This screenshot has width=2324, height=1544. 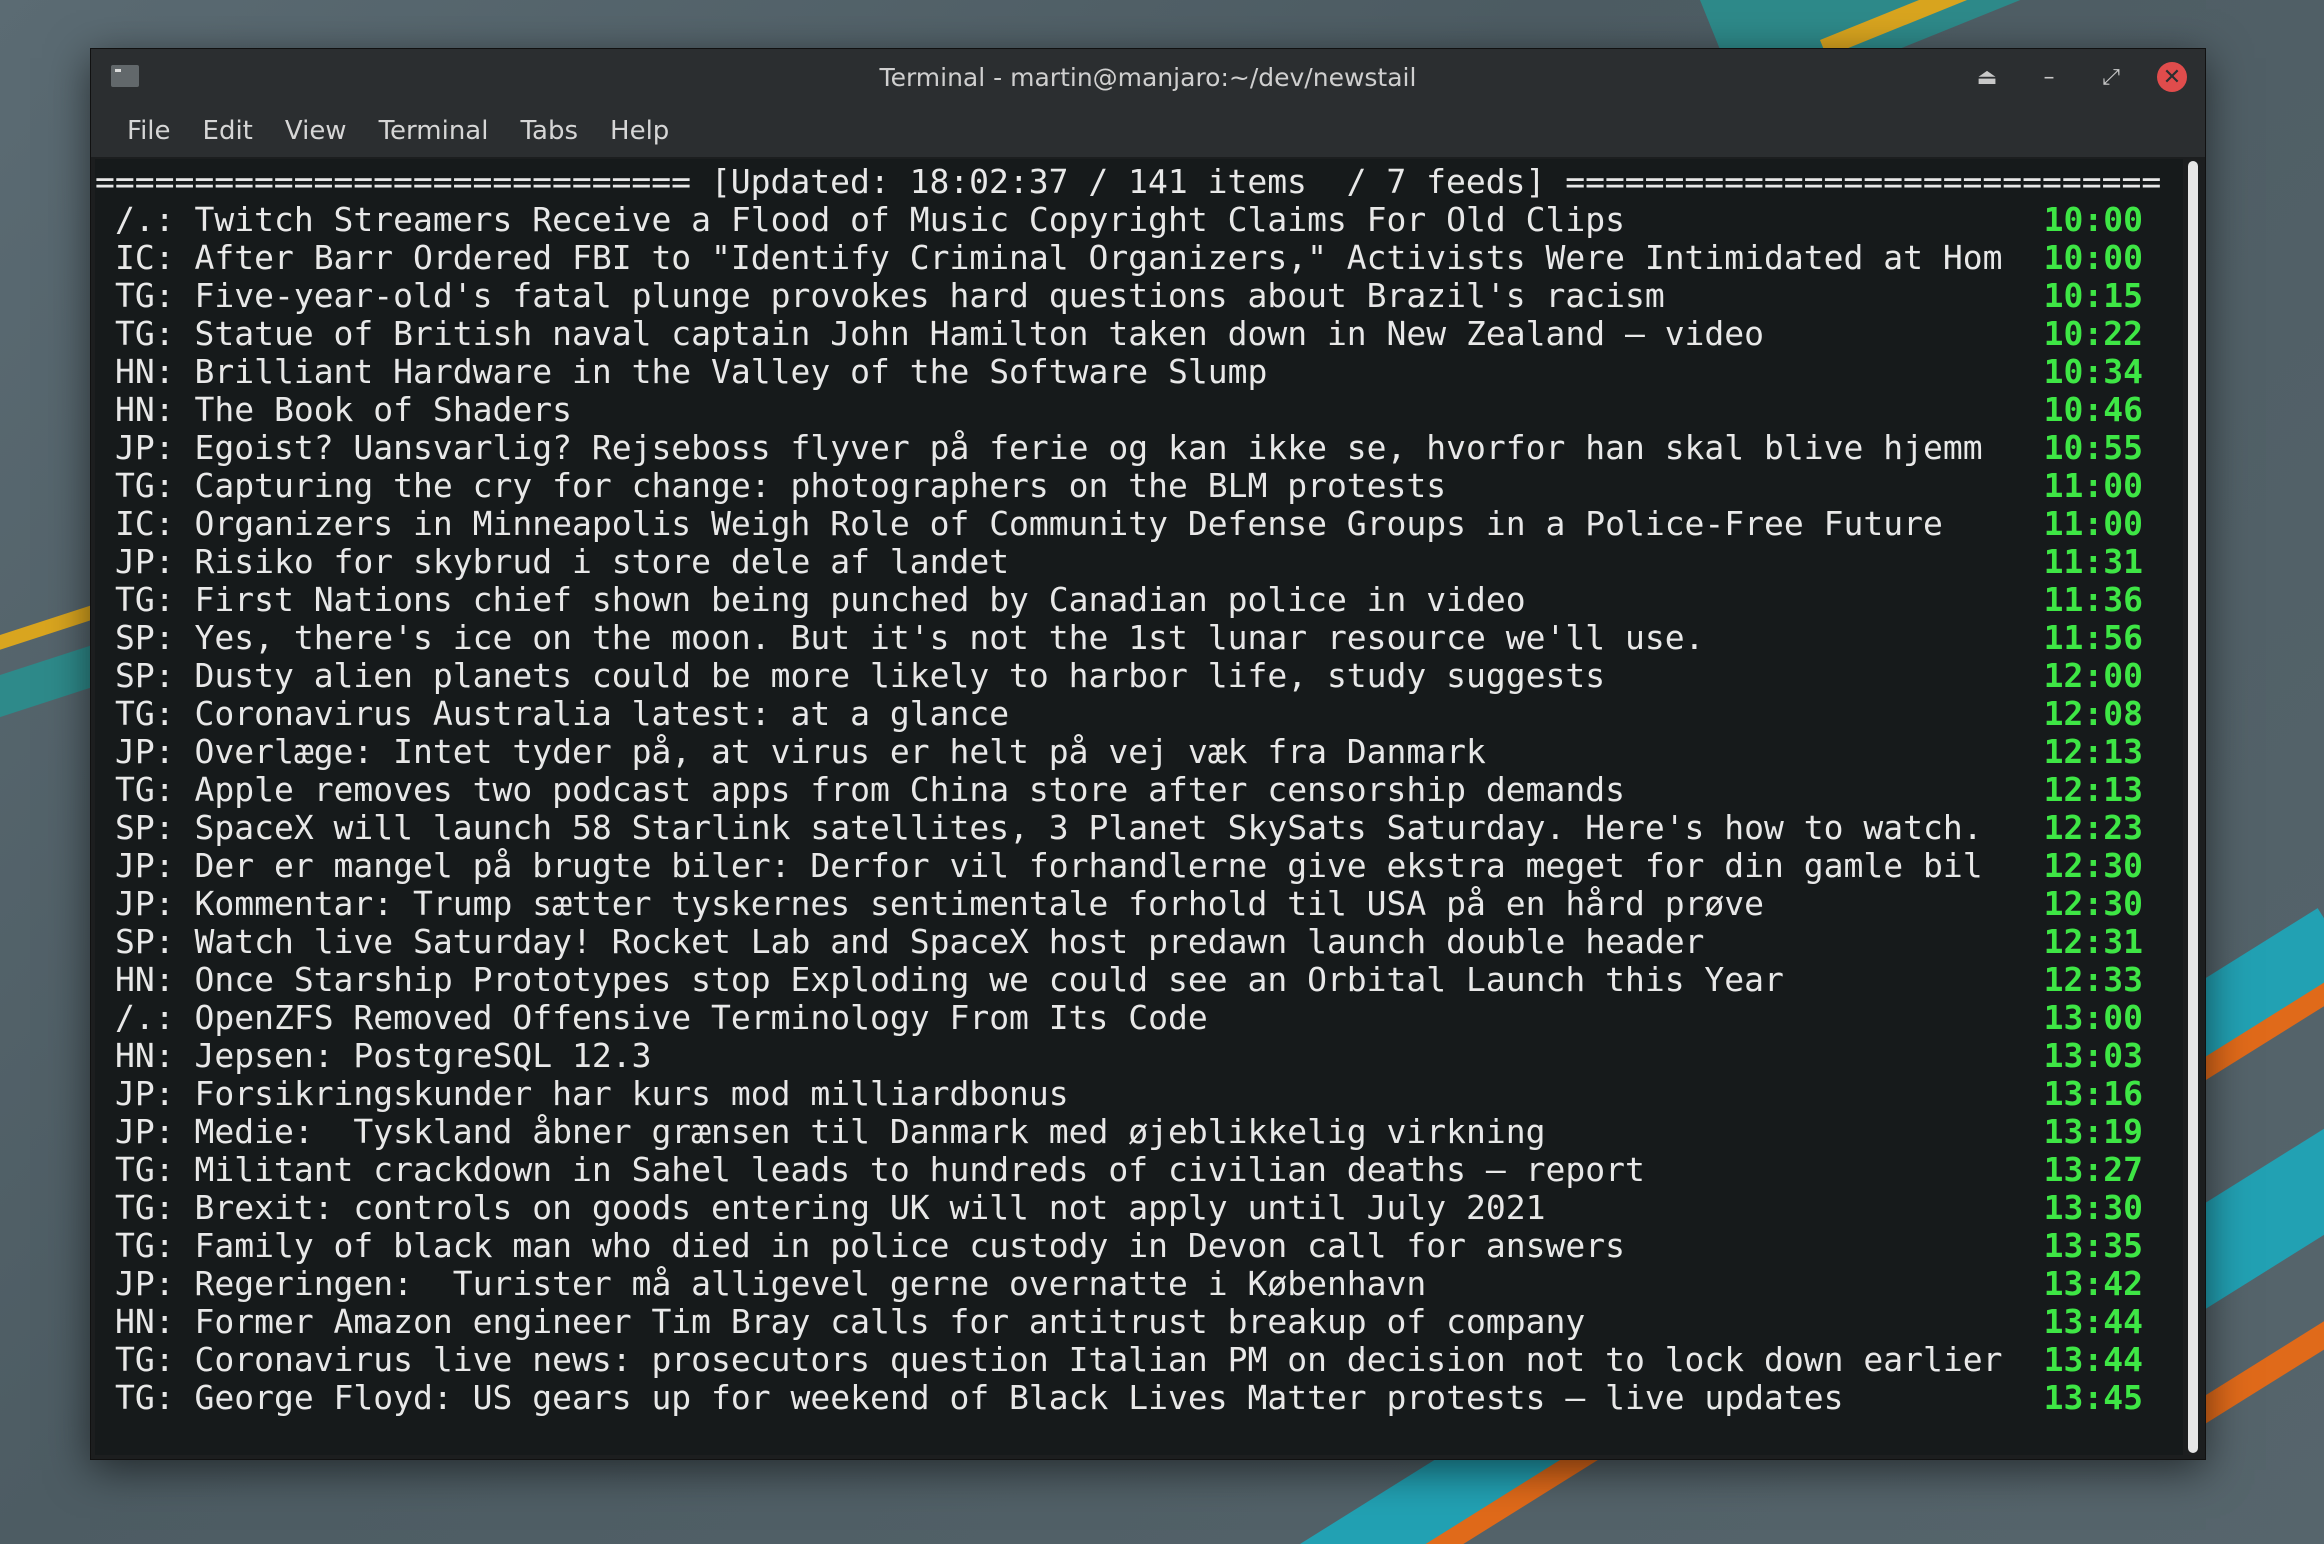 I want to click on feed-source: IC:, so click(x=145, y=523).